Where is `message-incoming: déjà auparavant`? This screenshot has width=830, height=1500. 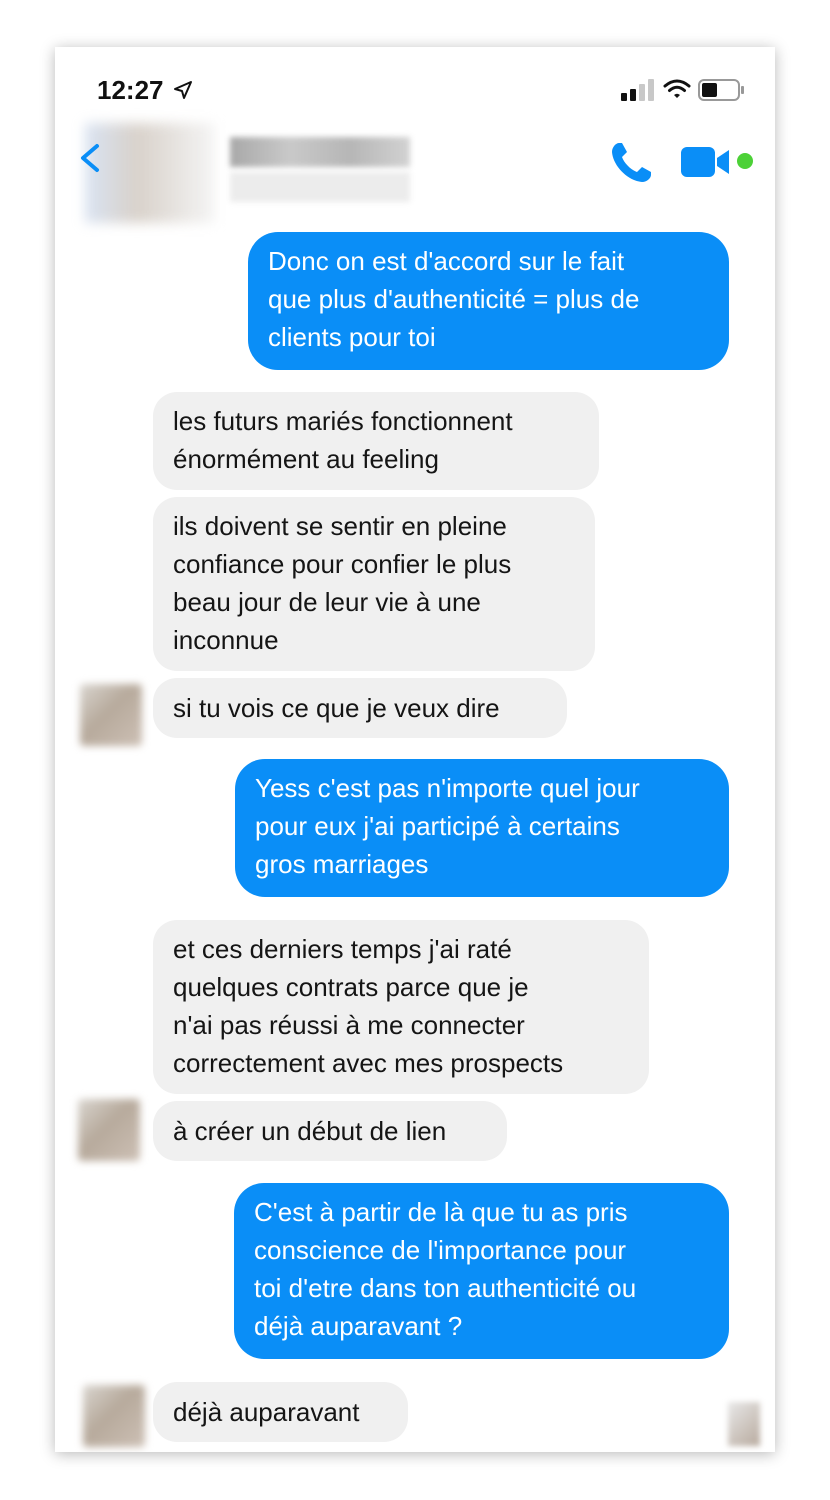
message-incoming: déjà auparavant is located at coordinates (280, 1412).